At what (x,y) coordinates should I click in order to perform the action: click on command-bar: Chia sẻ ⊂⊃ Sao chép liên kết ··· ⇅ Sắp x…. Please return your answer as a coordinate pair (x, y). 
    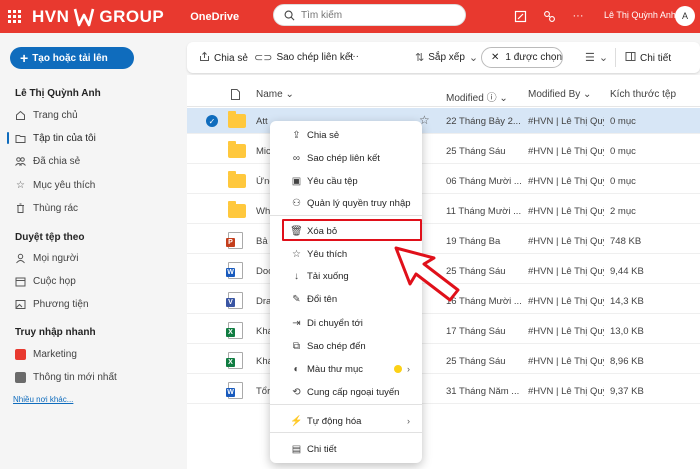
    Looking at the image, I should click on (443, 57).